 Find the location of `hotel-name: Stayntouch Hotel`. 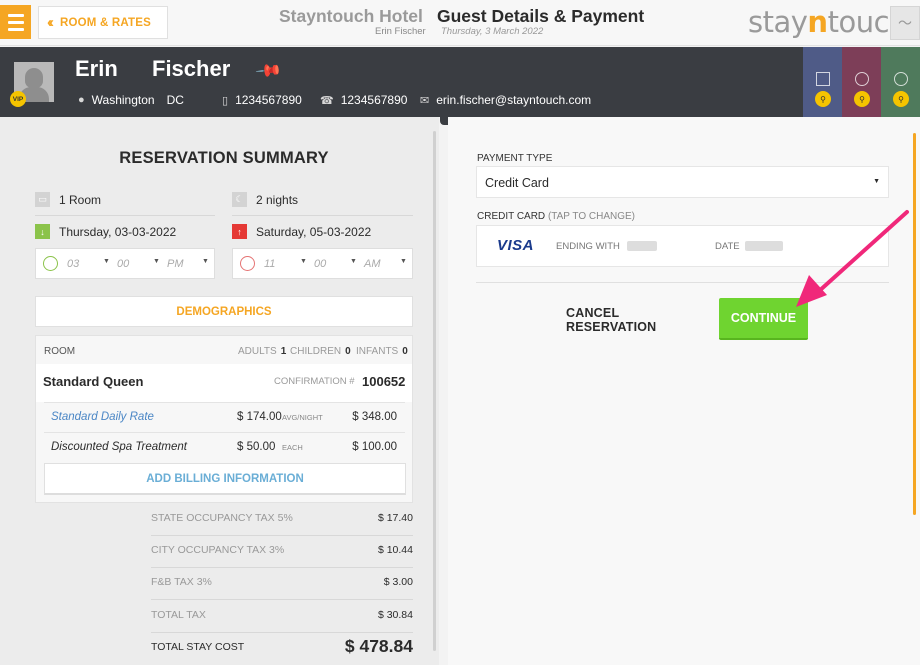

hotel-name: Stayntouch Hotel is located at coordinates (351, 16).